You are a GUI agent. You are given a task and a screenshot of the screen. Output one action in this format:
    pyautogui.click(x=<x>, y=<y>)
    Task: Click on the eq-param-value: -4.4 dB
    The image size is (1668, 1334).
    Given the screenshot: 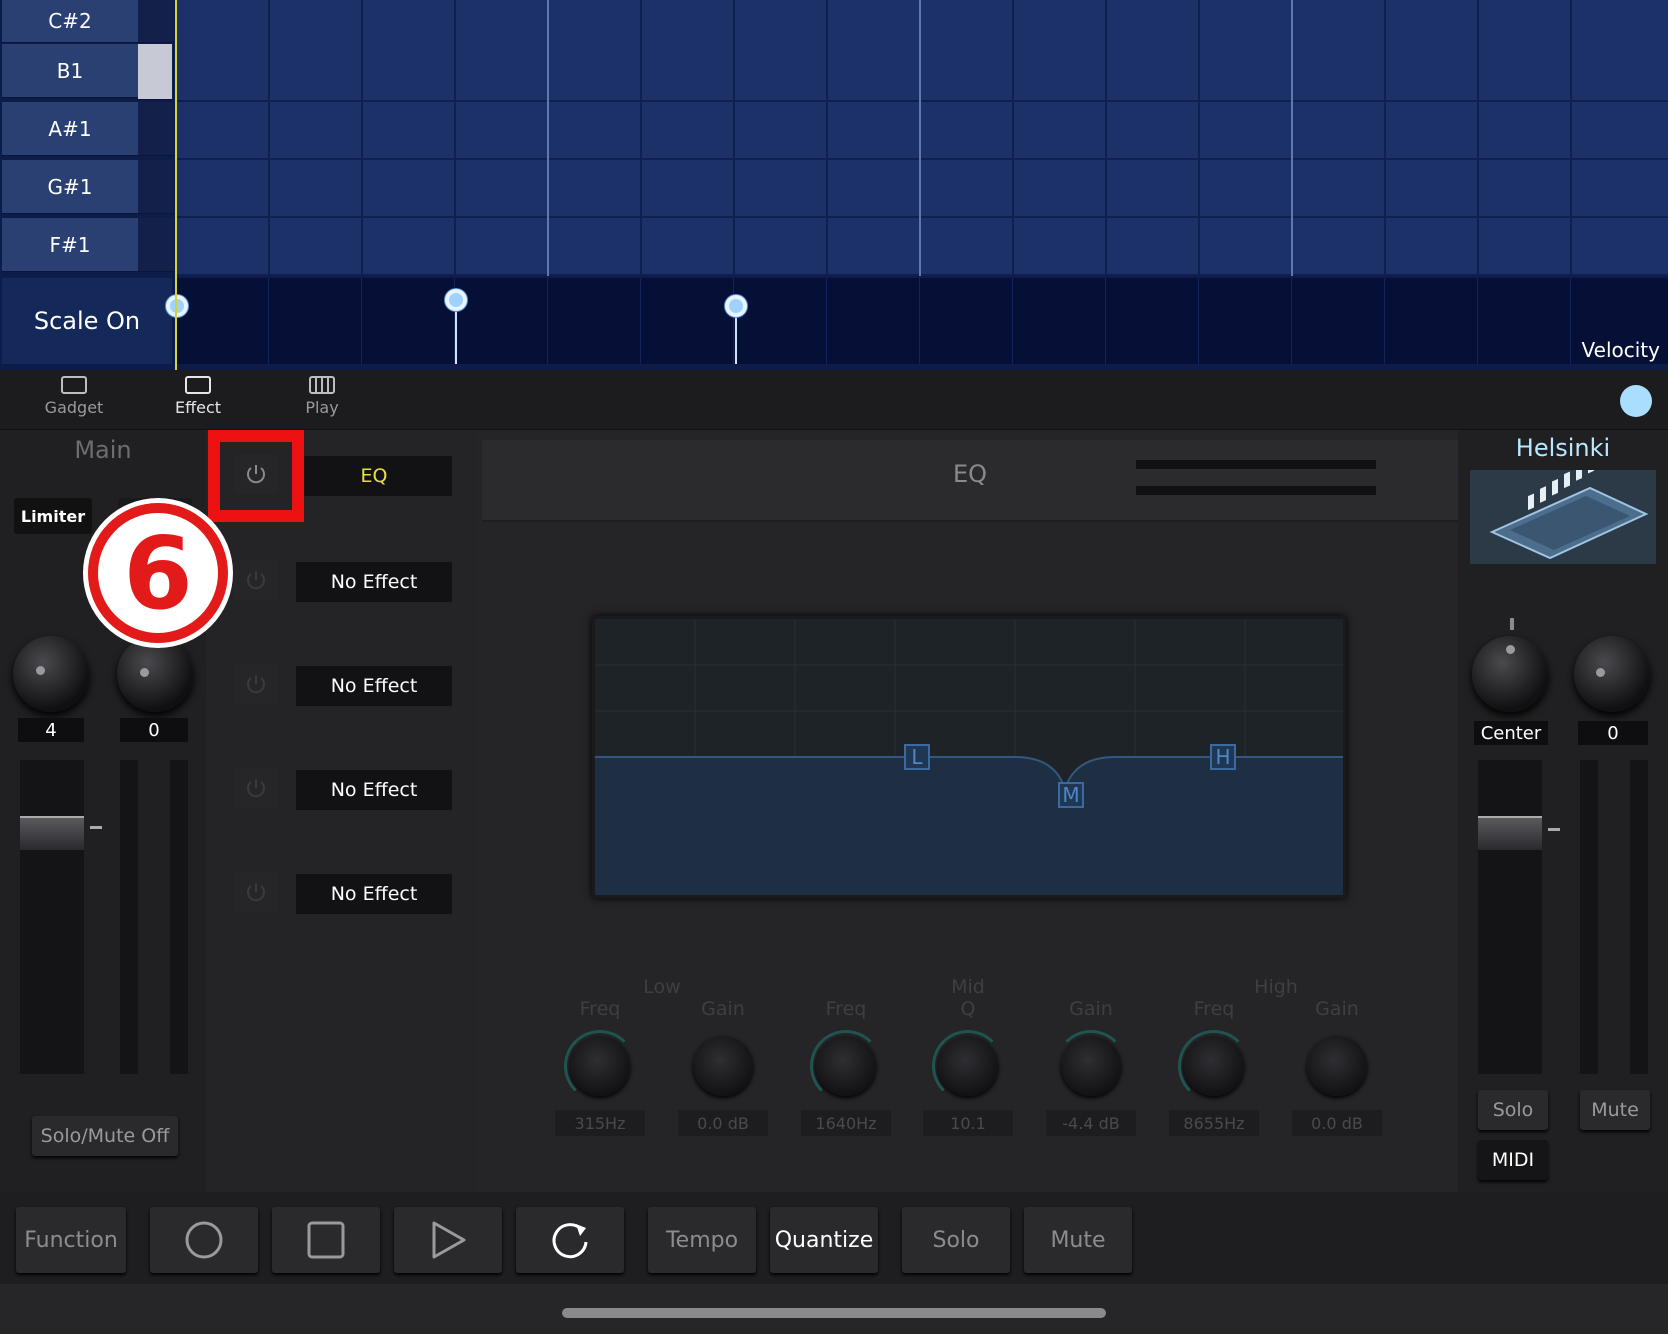 What is the action you would take?
    pyautogui.click(x=1091, y=1123)
    